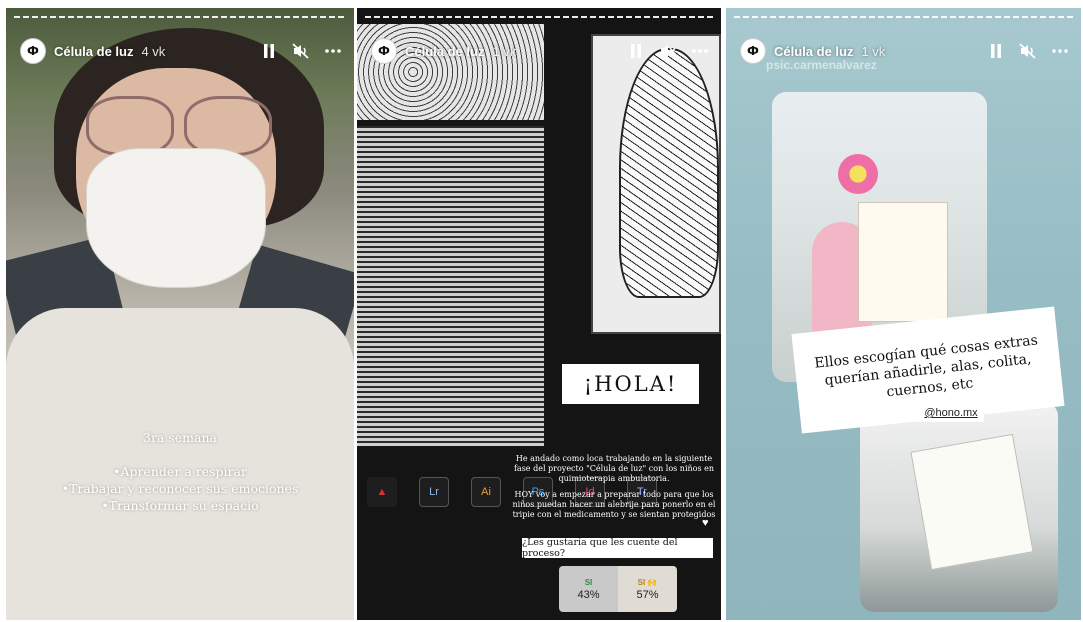 The width and height of the screenshot is (1083, 622). I want to click on flower-sticker-icon, so click(858, 174).